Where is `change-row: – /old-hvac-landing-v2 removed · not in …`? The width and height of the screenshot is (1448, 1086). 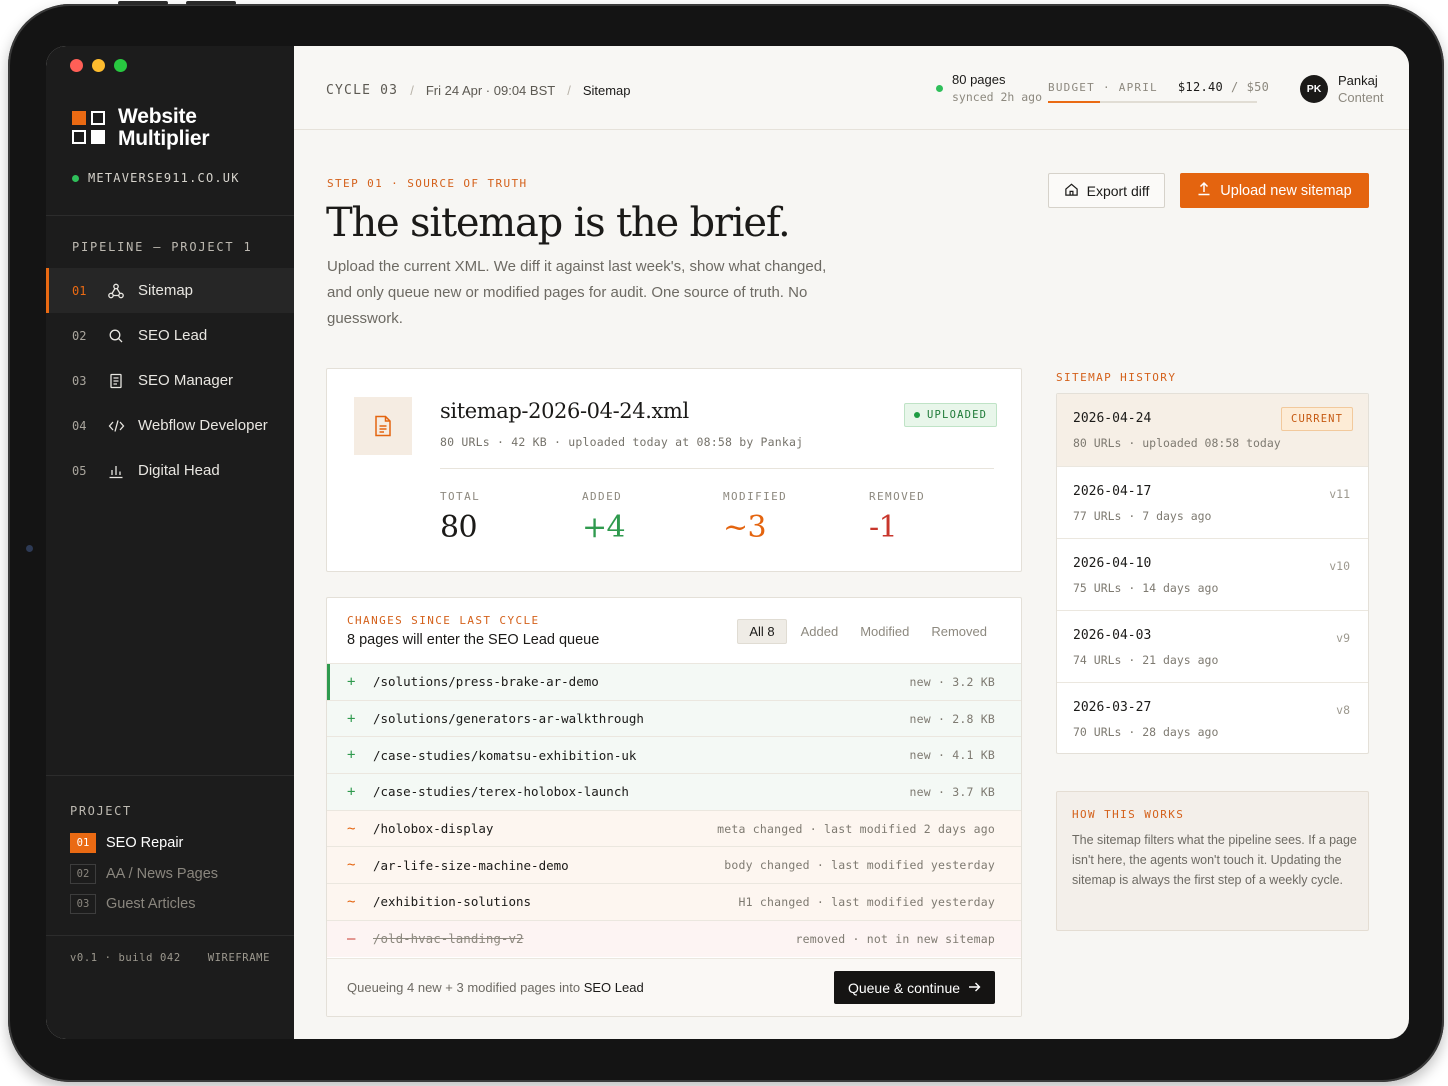 change-row: – /old-hvac-landing-v2 removed · not in … is located at coordinates (674, 938).